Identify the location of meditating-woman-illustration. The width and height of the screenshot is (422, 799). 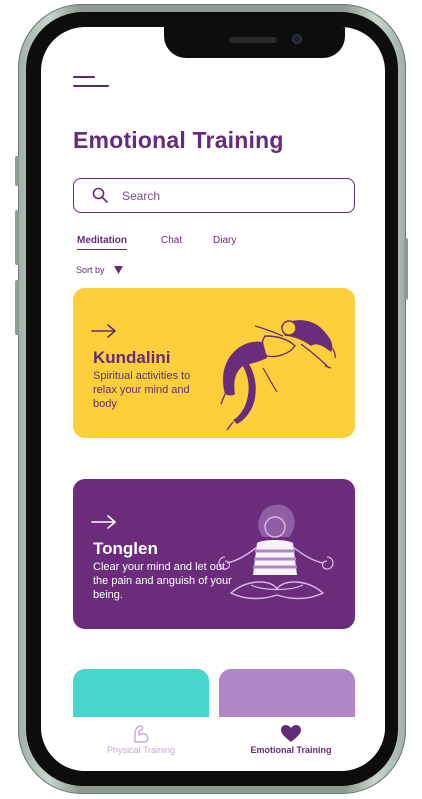
(276, 552).